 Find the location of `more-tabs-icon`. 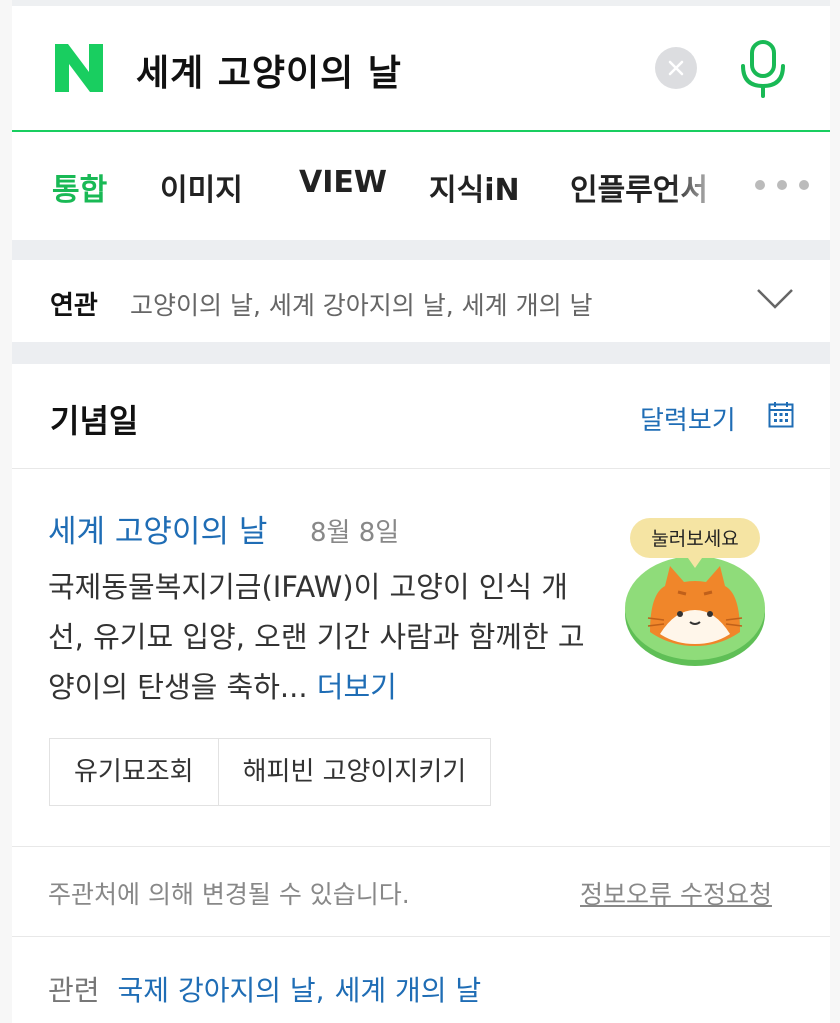

more-tabs-icon is located at coordinates (782, 185).